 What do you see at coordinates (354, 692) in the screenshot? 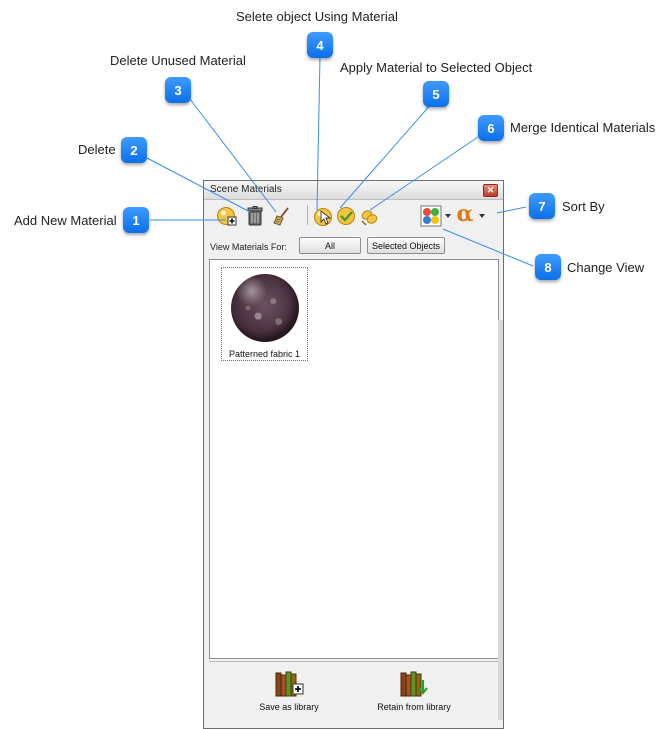
I see `library-footer: Save as library Retain from library` at bounding box center [354, 692].